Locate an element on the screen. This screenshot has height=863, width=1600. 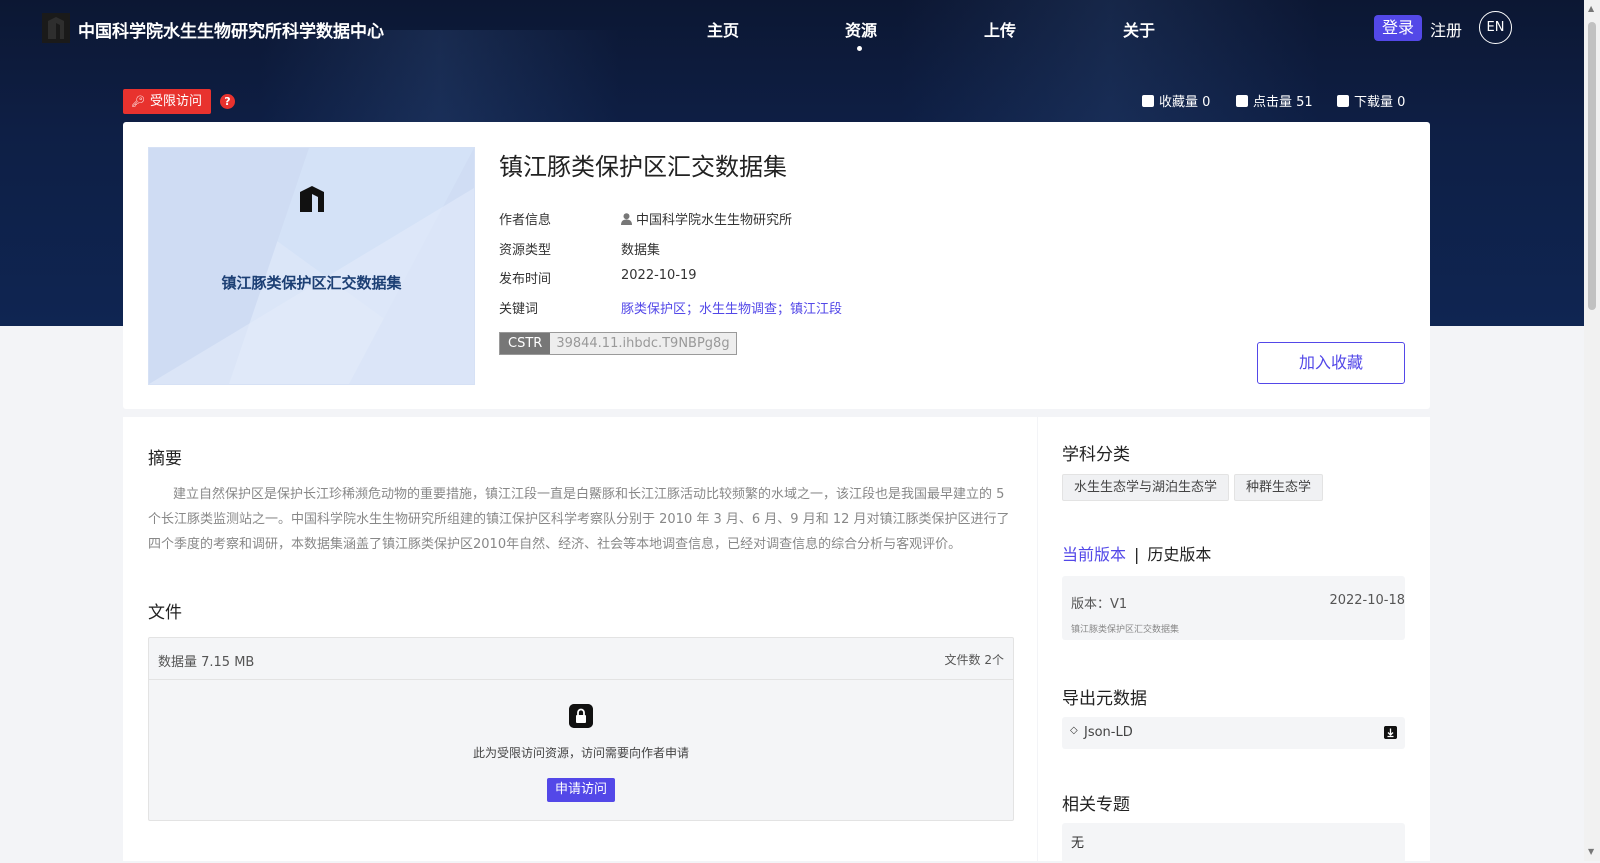
tab-current-version: 当前版本 is located at coordinates (1094, 554).